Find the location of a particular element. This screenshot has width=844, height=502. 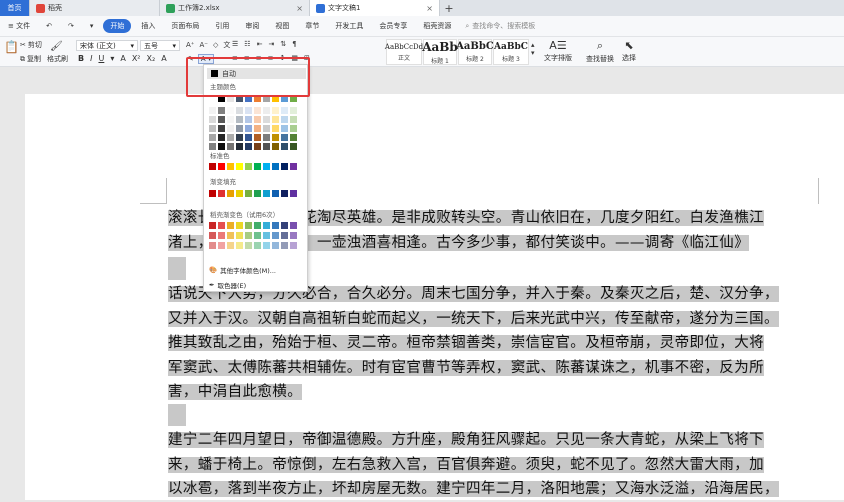

show-marks-icon: ¶ is located at coordinates (294, 44).